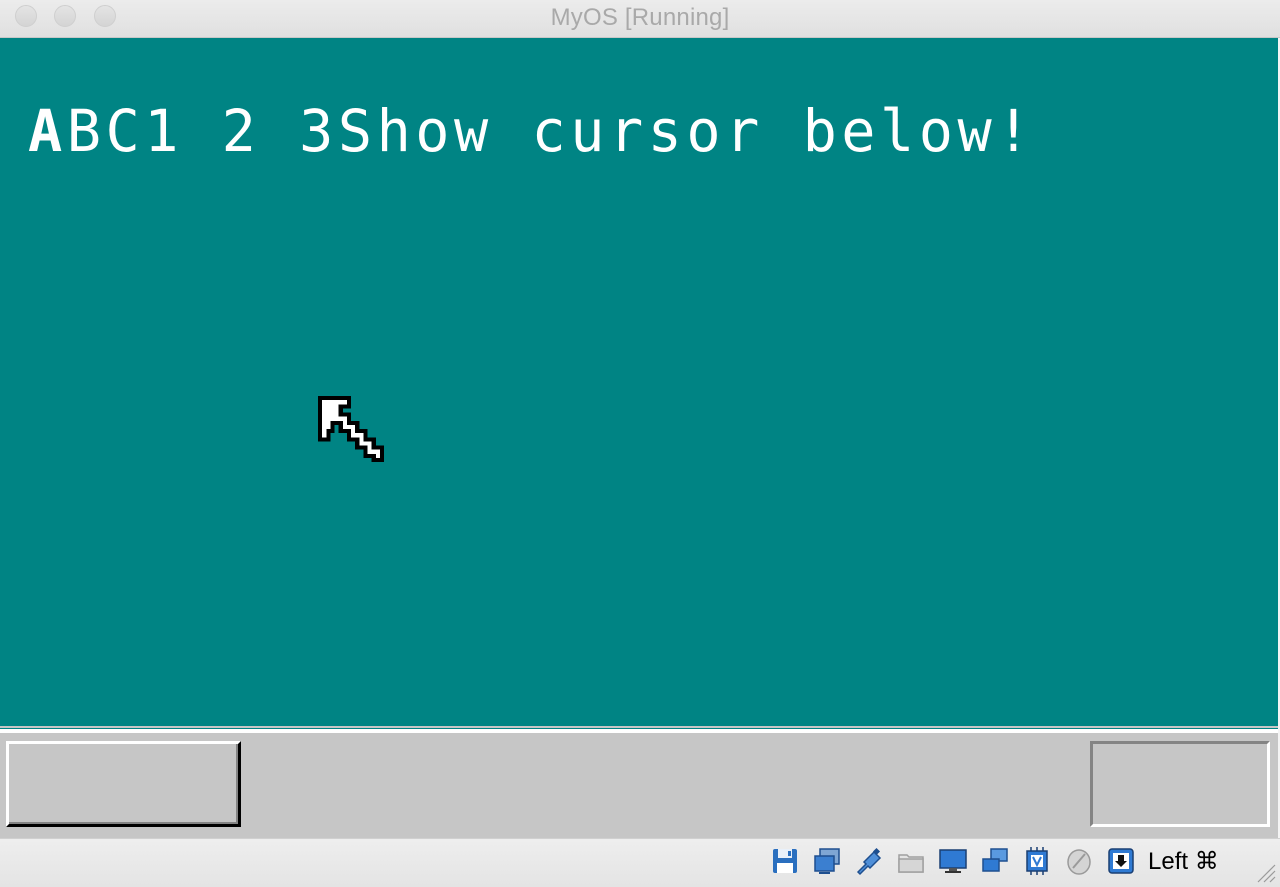 This screenshot has width=1280, height=887. I want to click on vm-start-button, so click(123, 784).